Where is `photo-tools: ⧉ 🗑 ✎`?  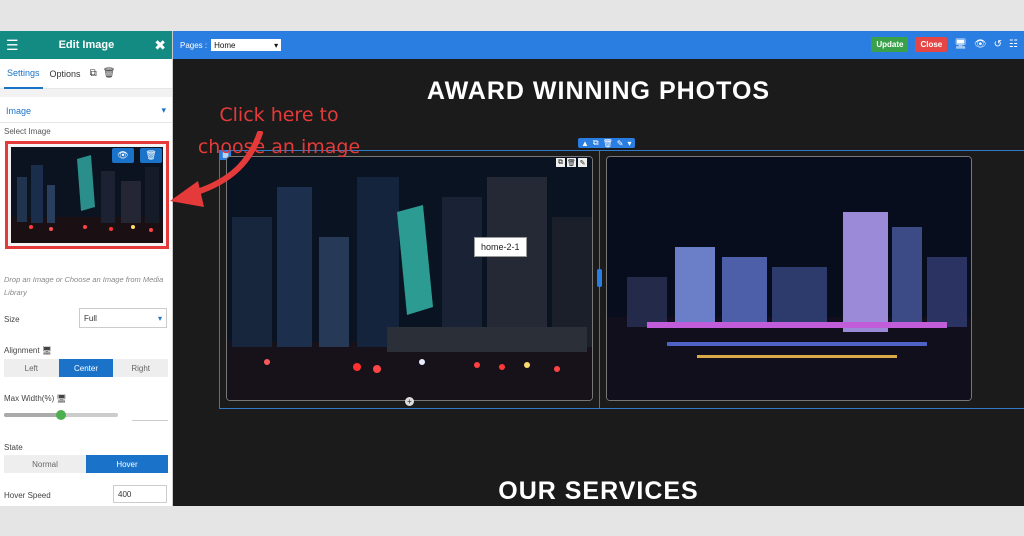 photo-tools: ⧉ 🗑 ✎ is located at coordinates (571, 162).